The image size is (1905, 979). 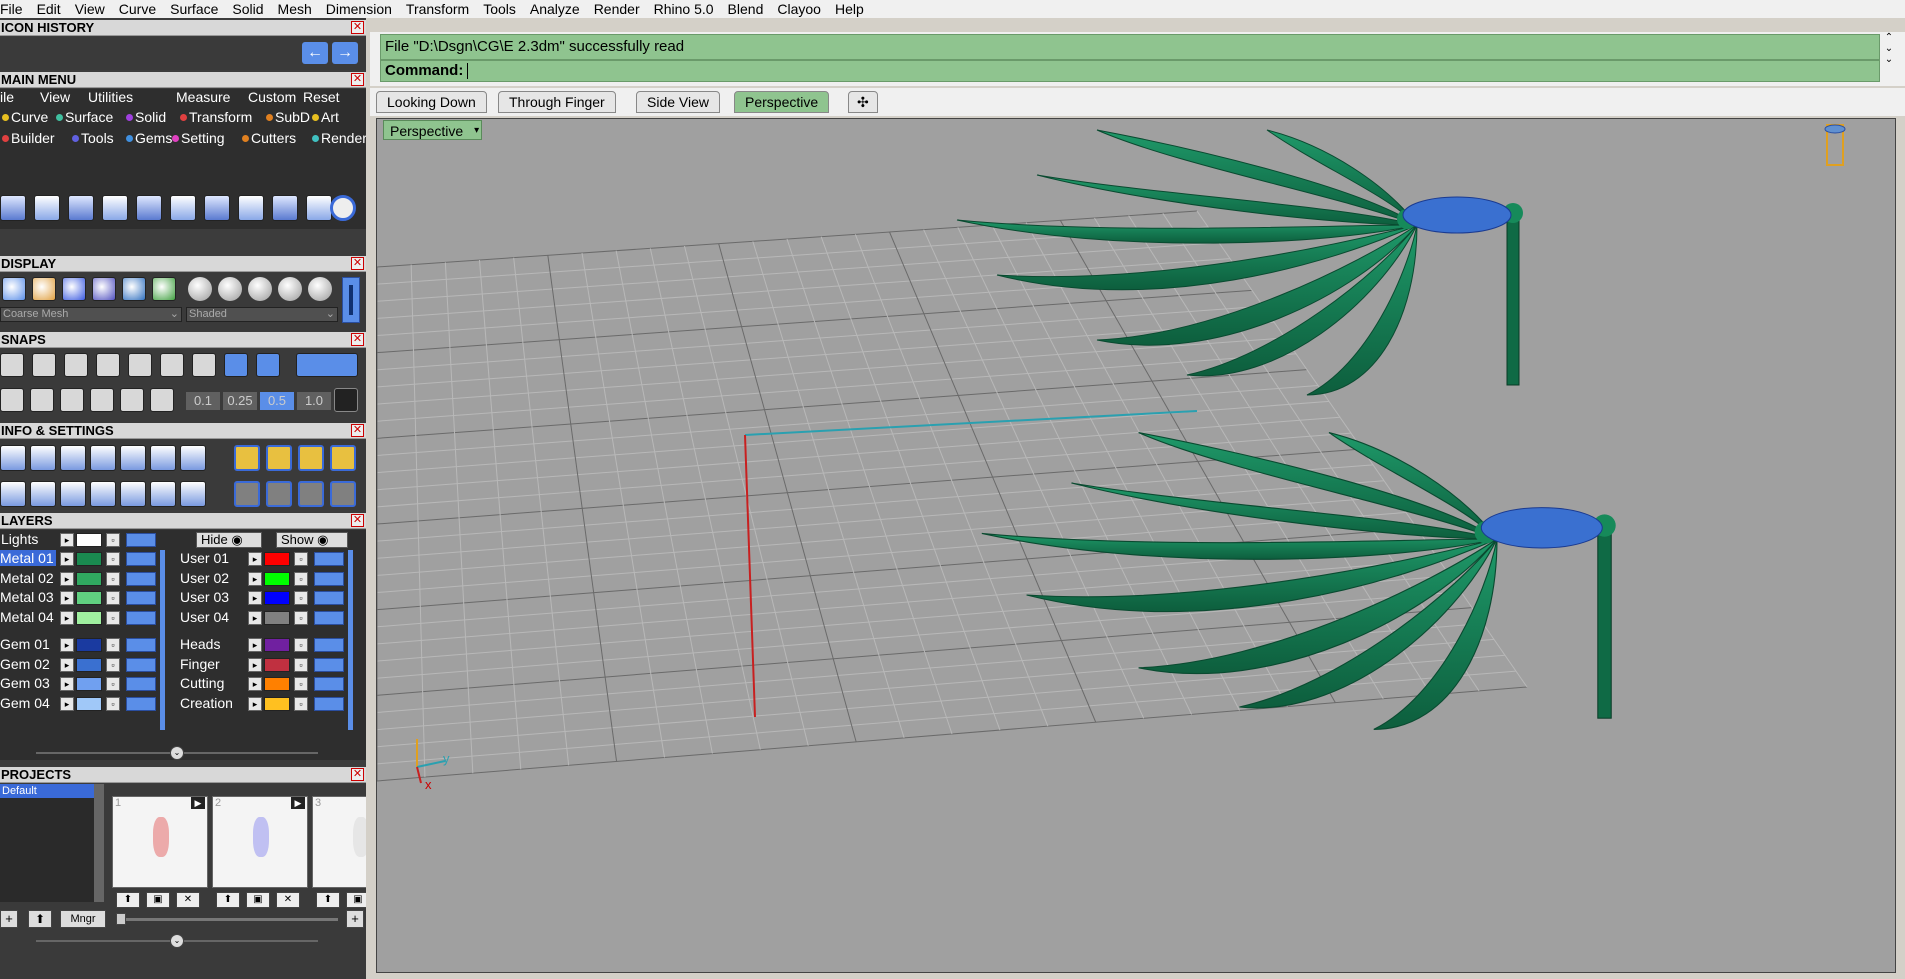 I want to click on layers-icon, so click(x=73, y=458).